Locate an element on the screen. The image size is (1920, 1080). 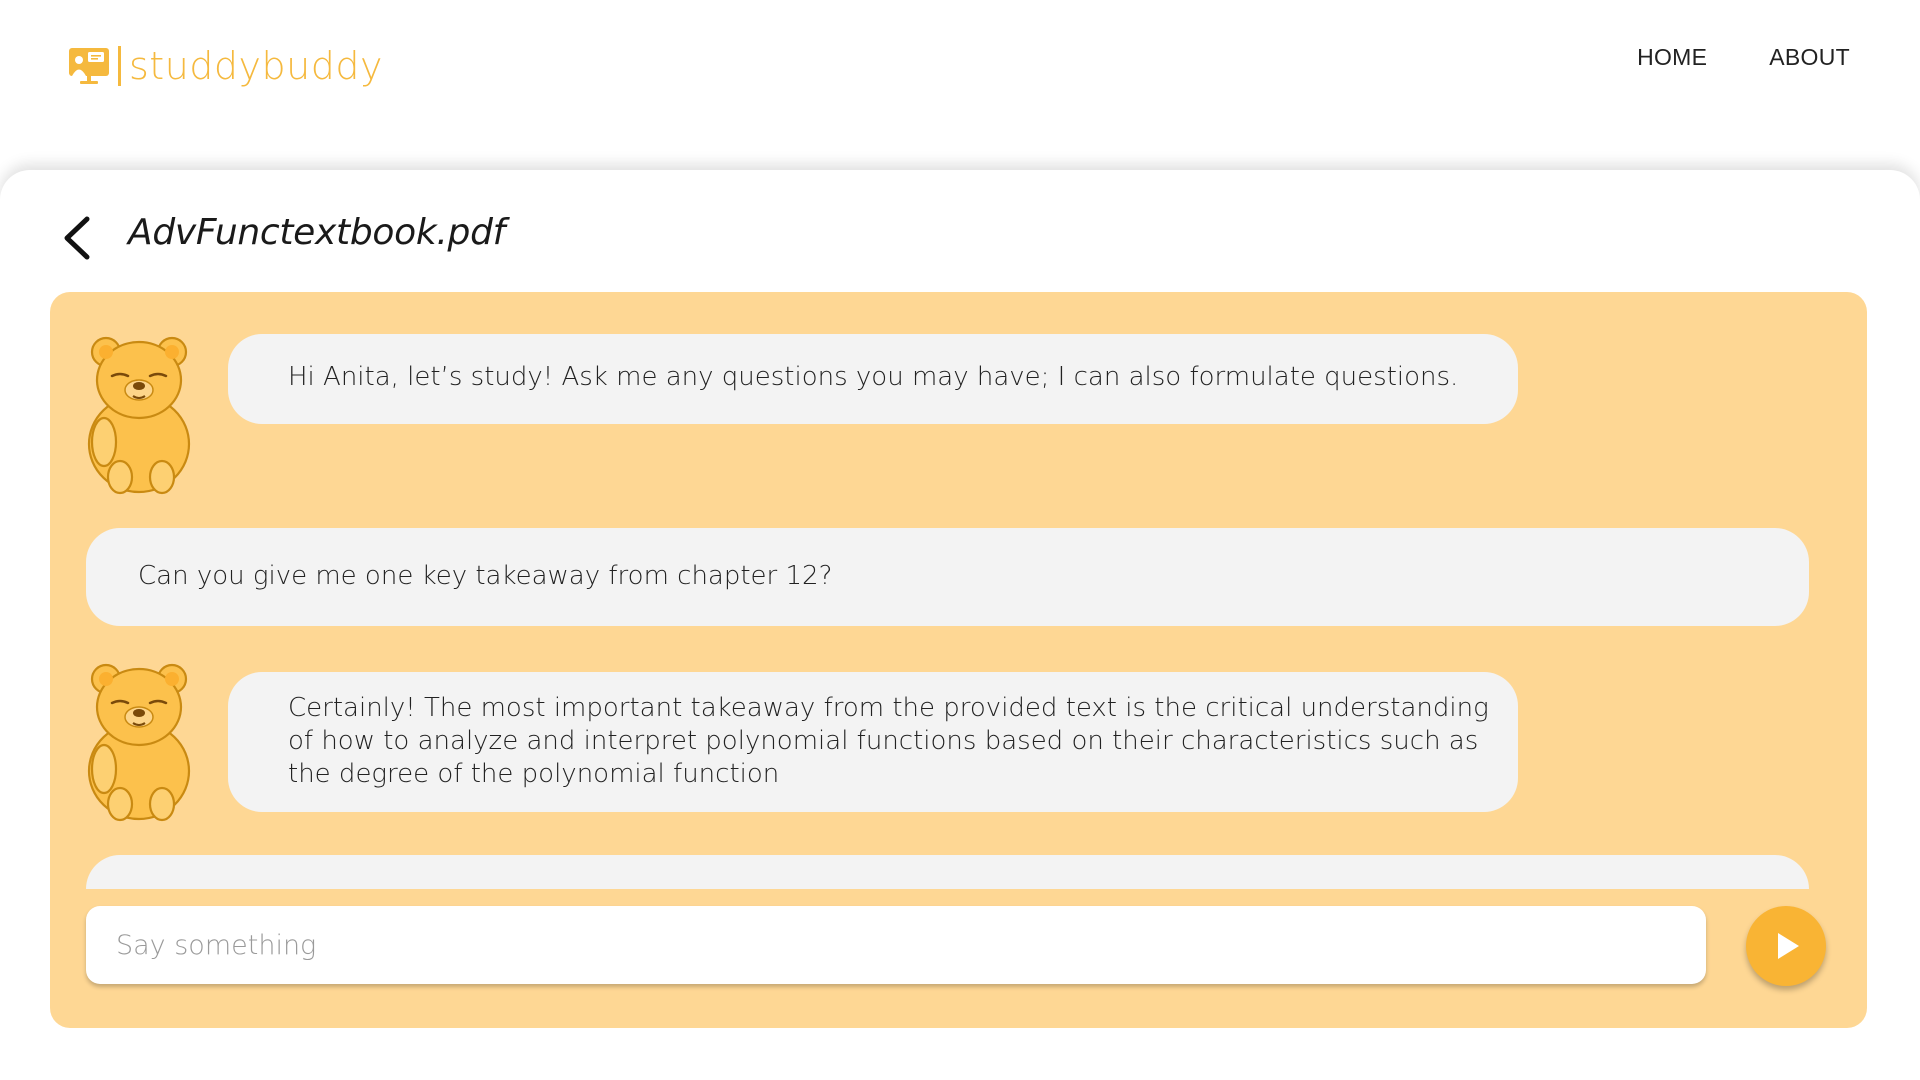
user-message-bubble is located at coordinates (947, 872).